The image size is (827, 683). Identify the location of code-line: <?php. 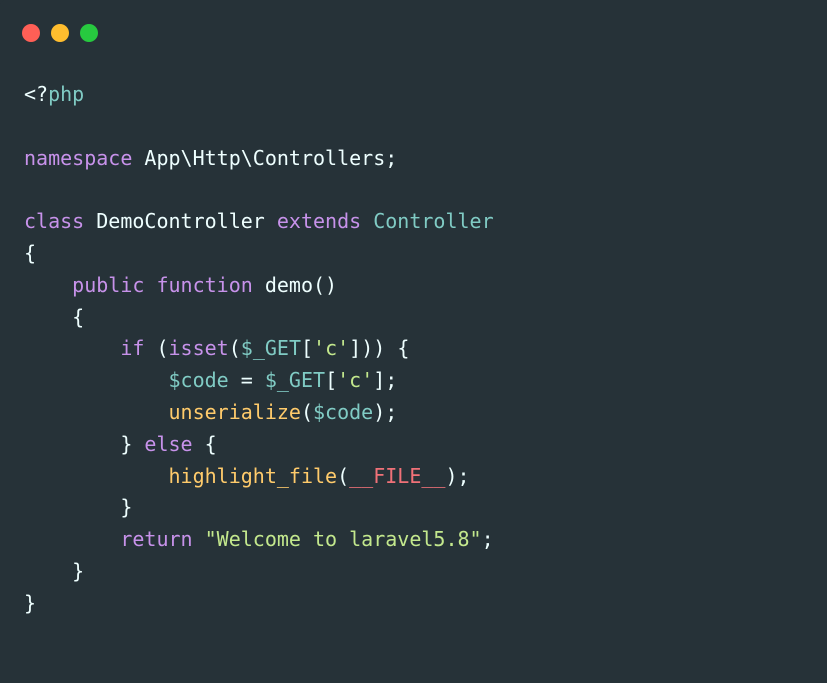
(259, 95).